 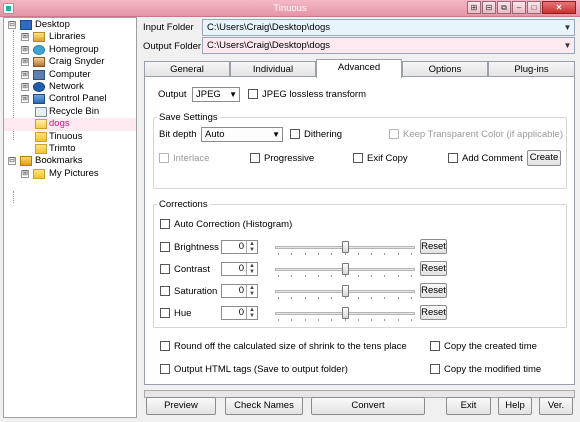 I want to click on exif-copy-checkbox, so click(x=358, y=158).